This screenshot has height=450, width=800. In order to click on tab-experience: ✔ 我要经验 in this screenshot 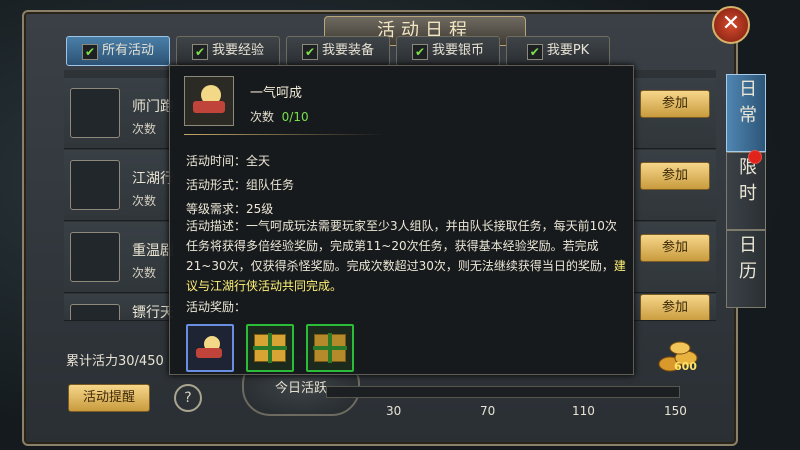, I will do `click(228, 51)`.